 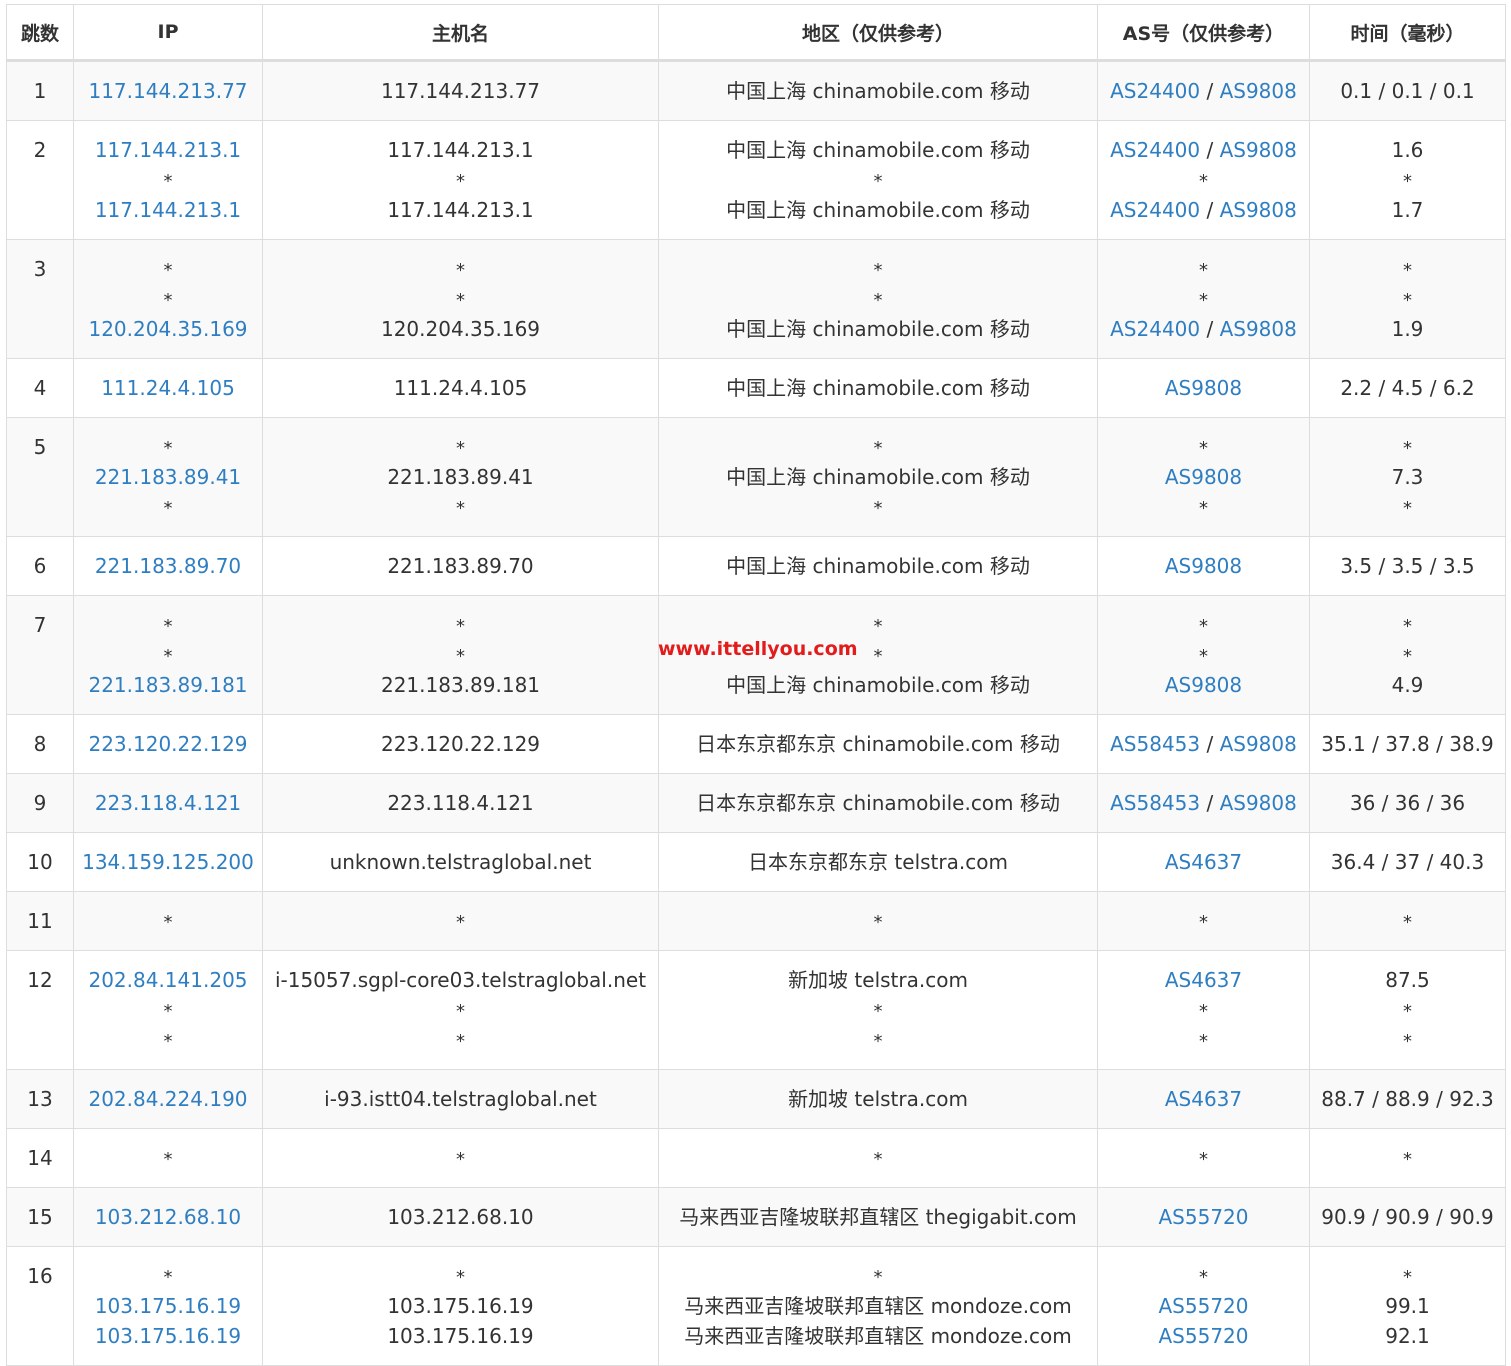 What do you see at coordinates (1203, 625) in the screenshot?
I see `as-line: *` at bounding box center [1203, 625].